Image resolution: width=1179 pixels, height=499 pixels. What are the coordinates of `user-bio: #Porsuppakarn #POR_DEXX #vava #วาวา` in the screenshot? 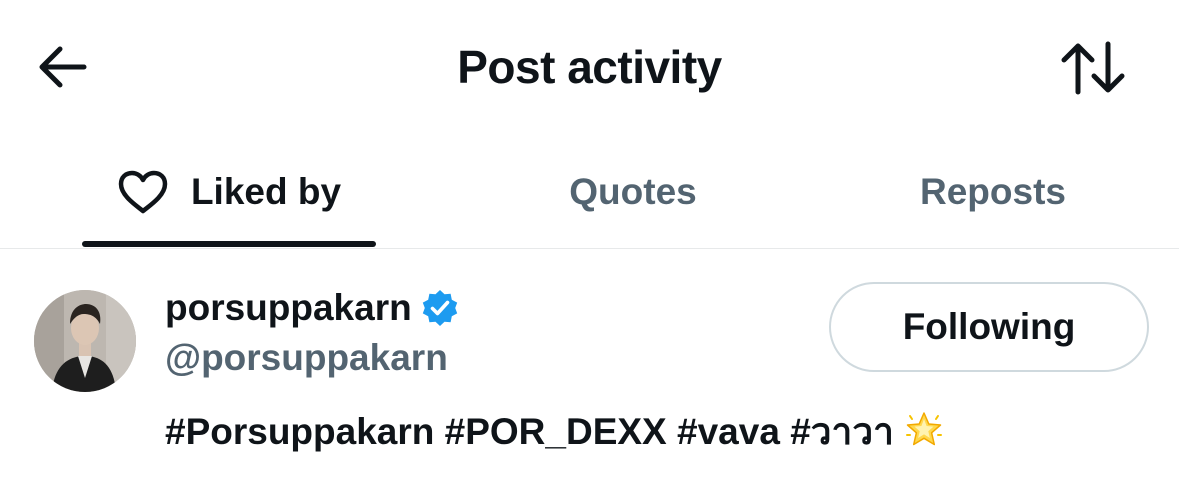 It's located at (554, 431).